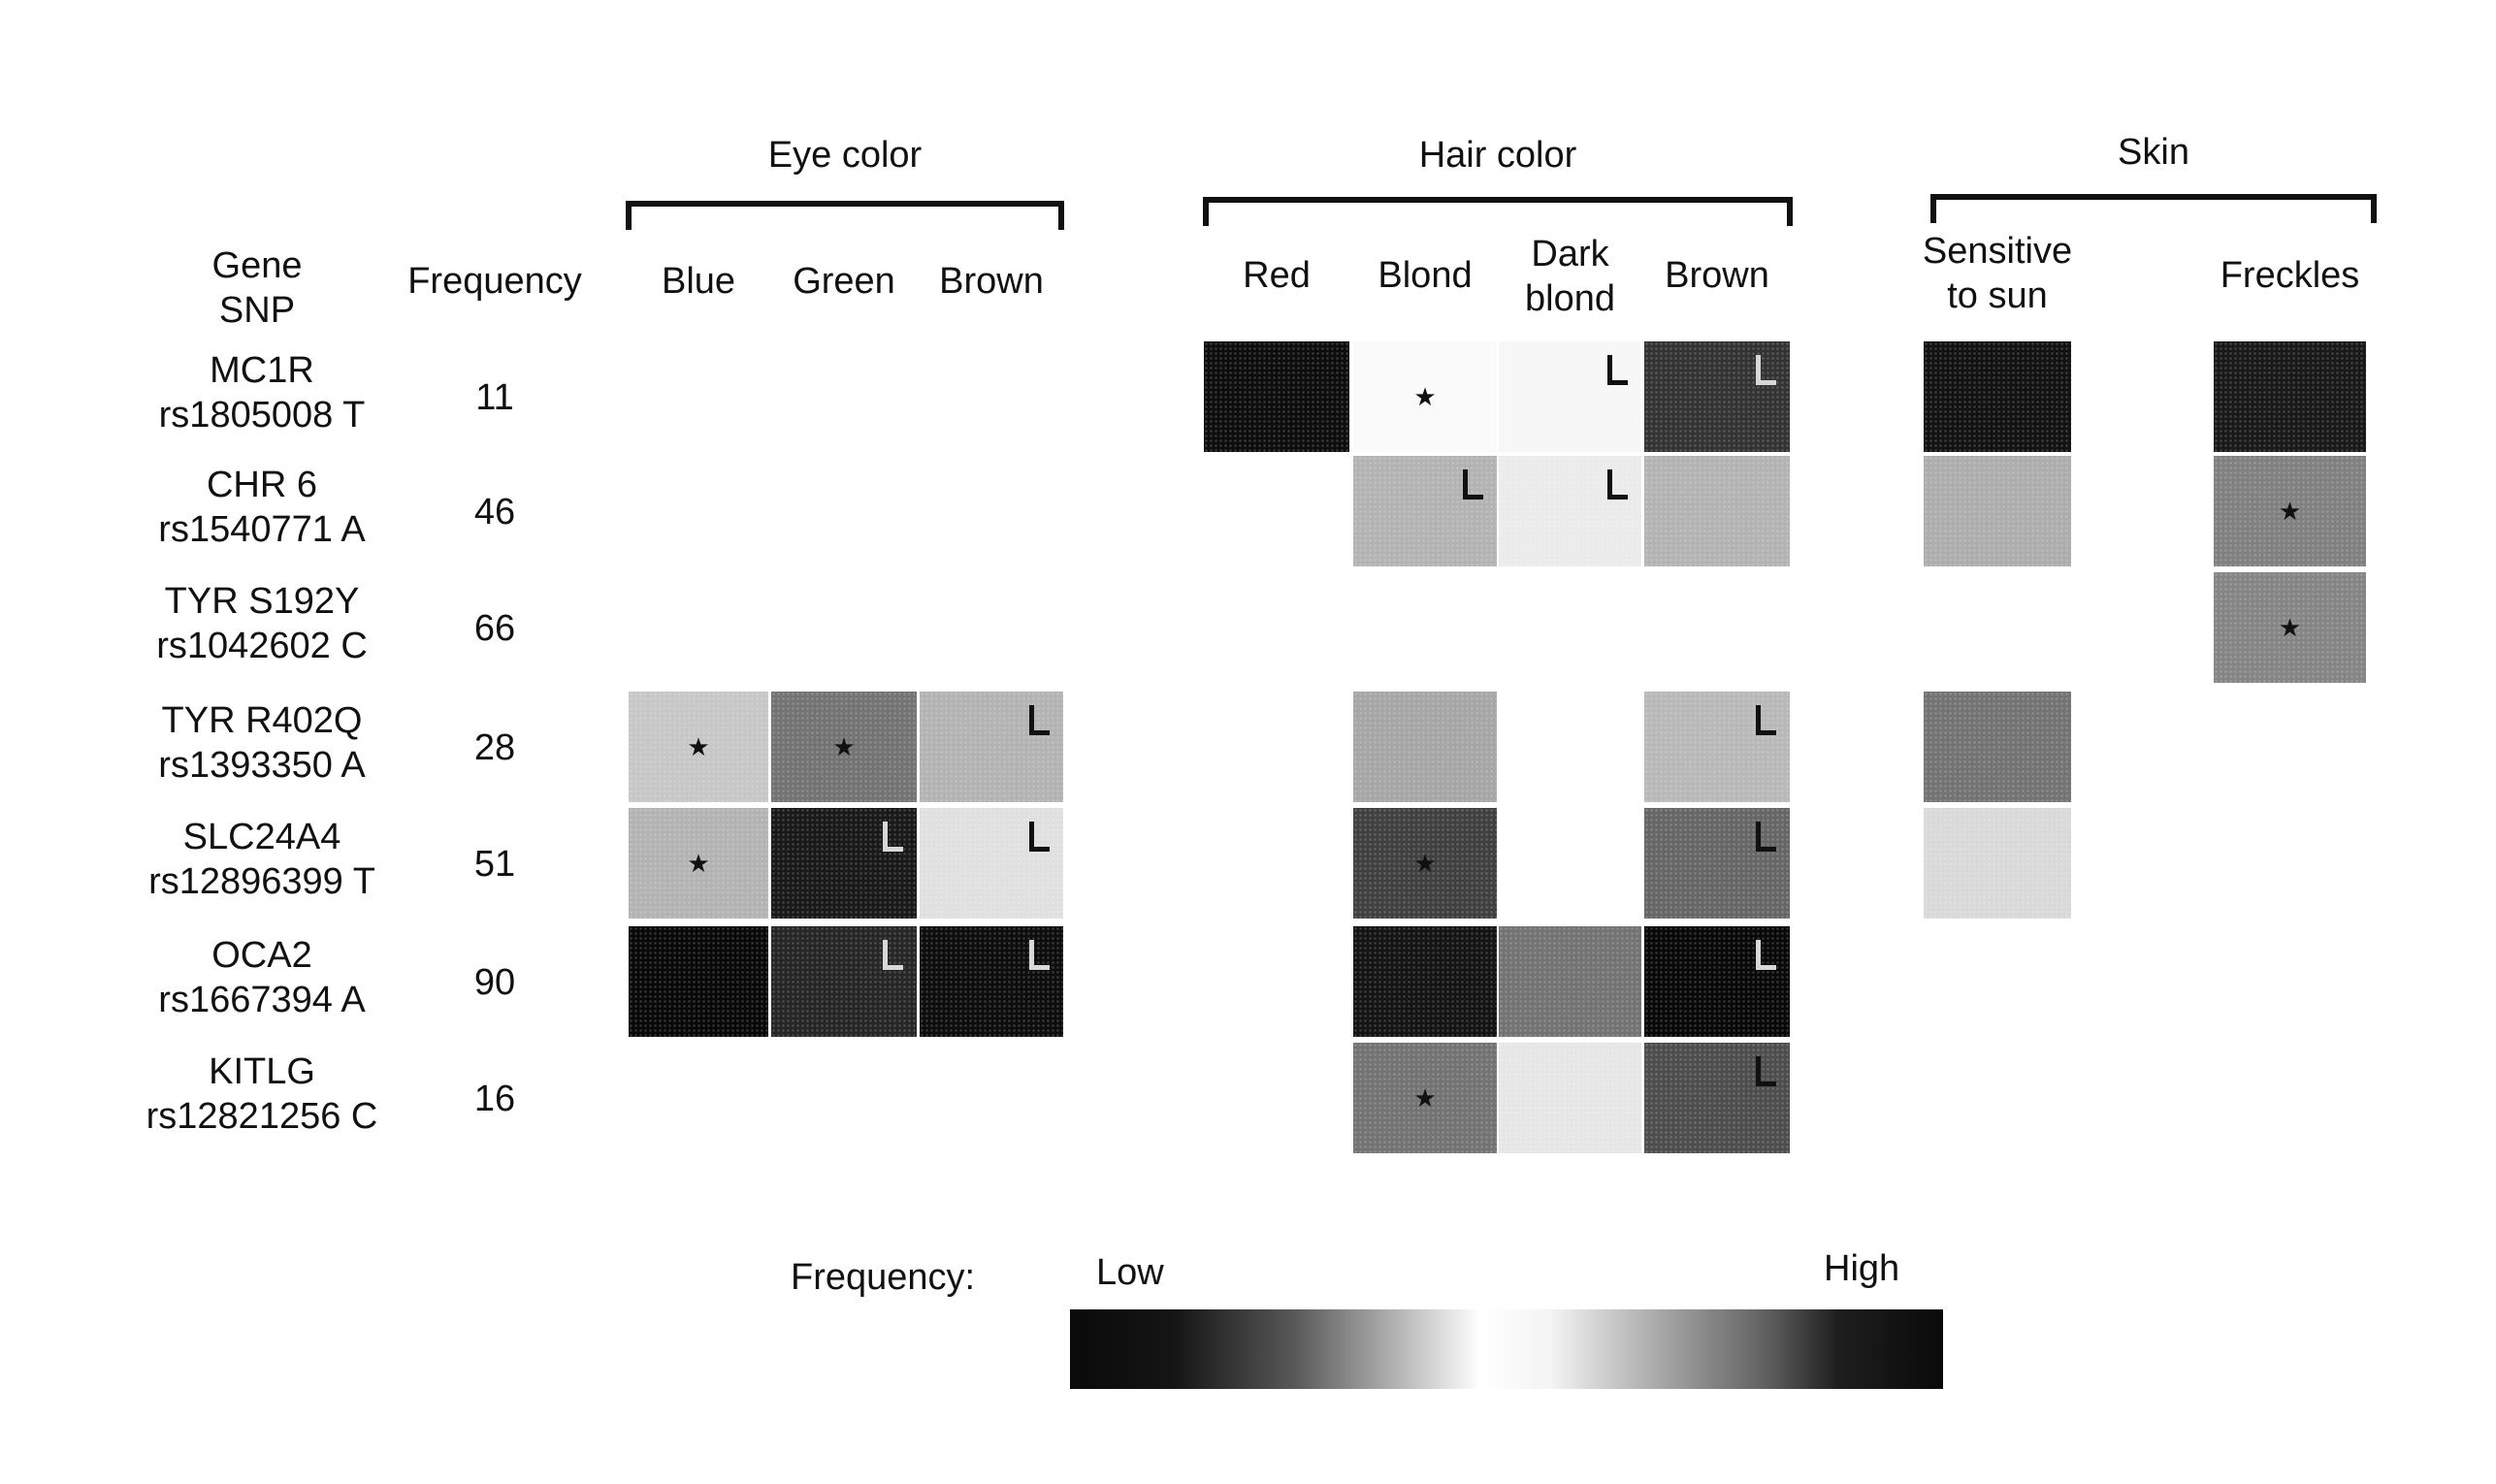  I want to click on row-frequency: 90, so click(495, 982).